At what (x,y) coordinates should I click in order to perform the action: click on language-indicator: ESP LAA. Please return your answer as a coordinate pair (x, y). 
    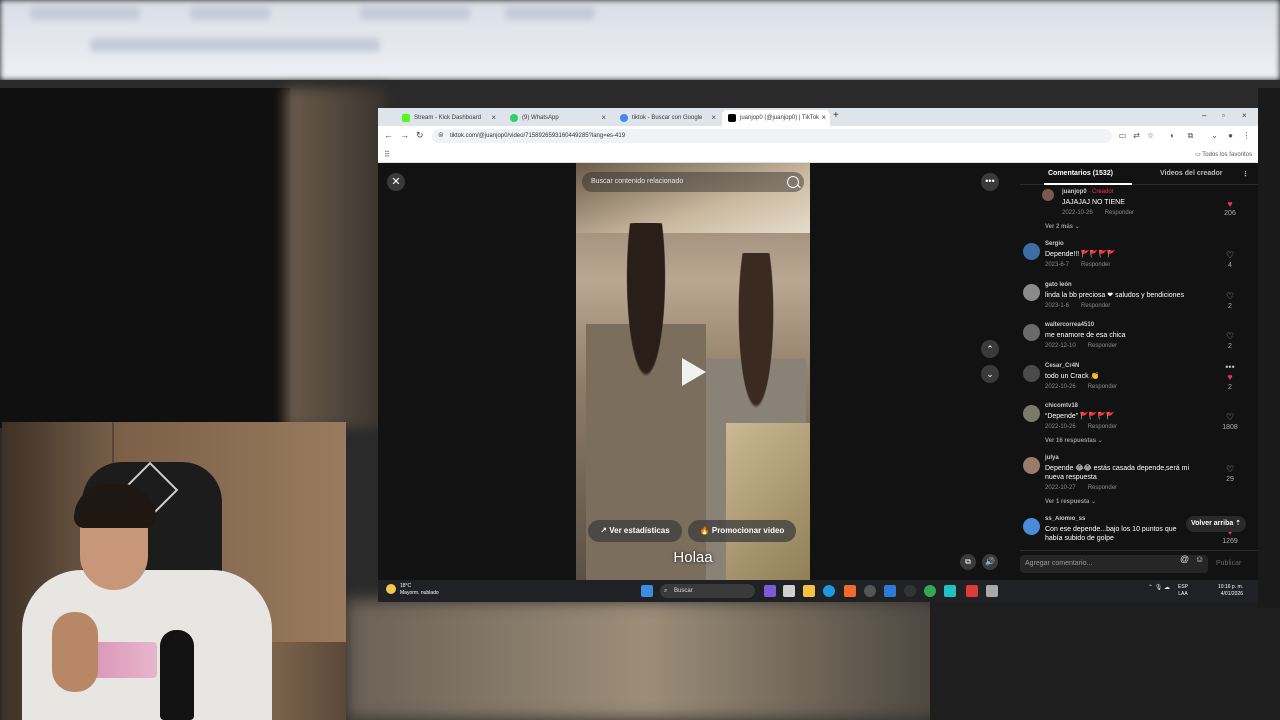
    Looking at the image, I should click on (1183, 591).